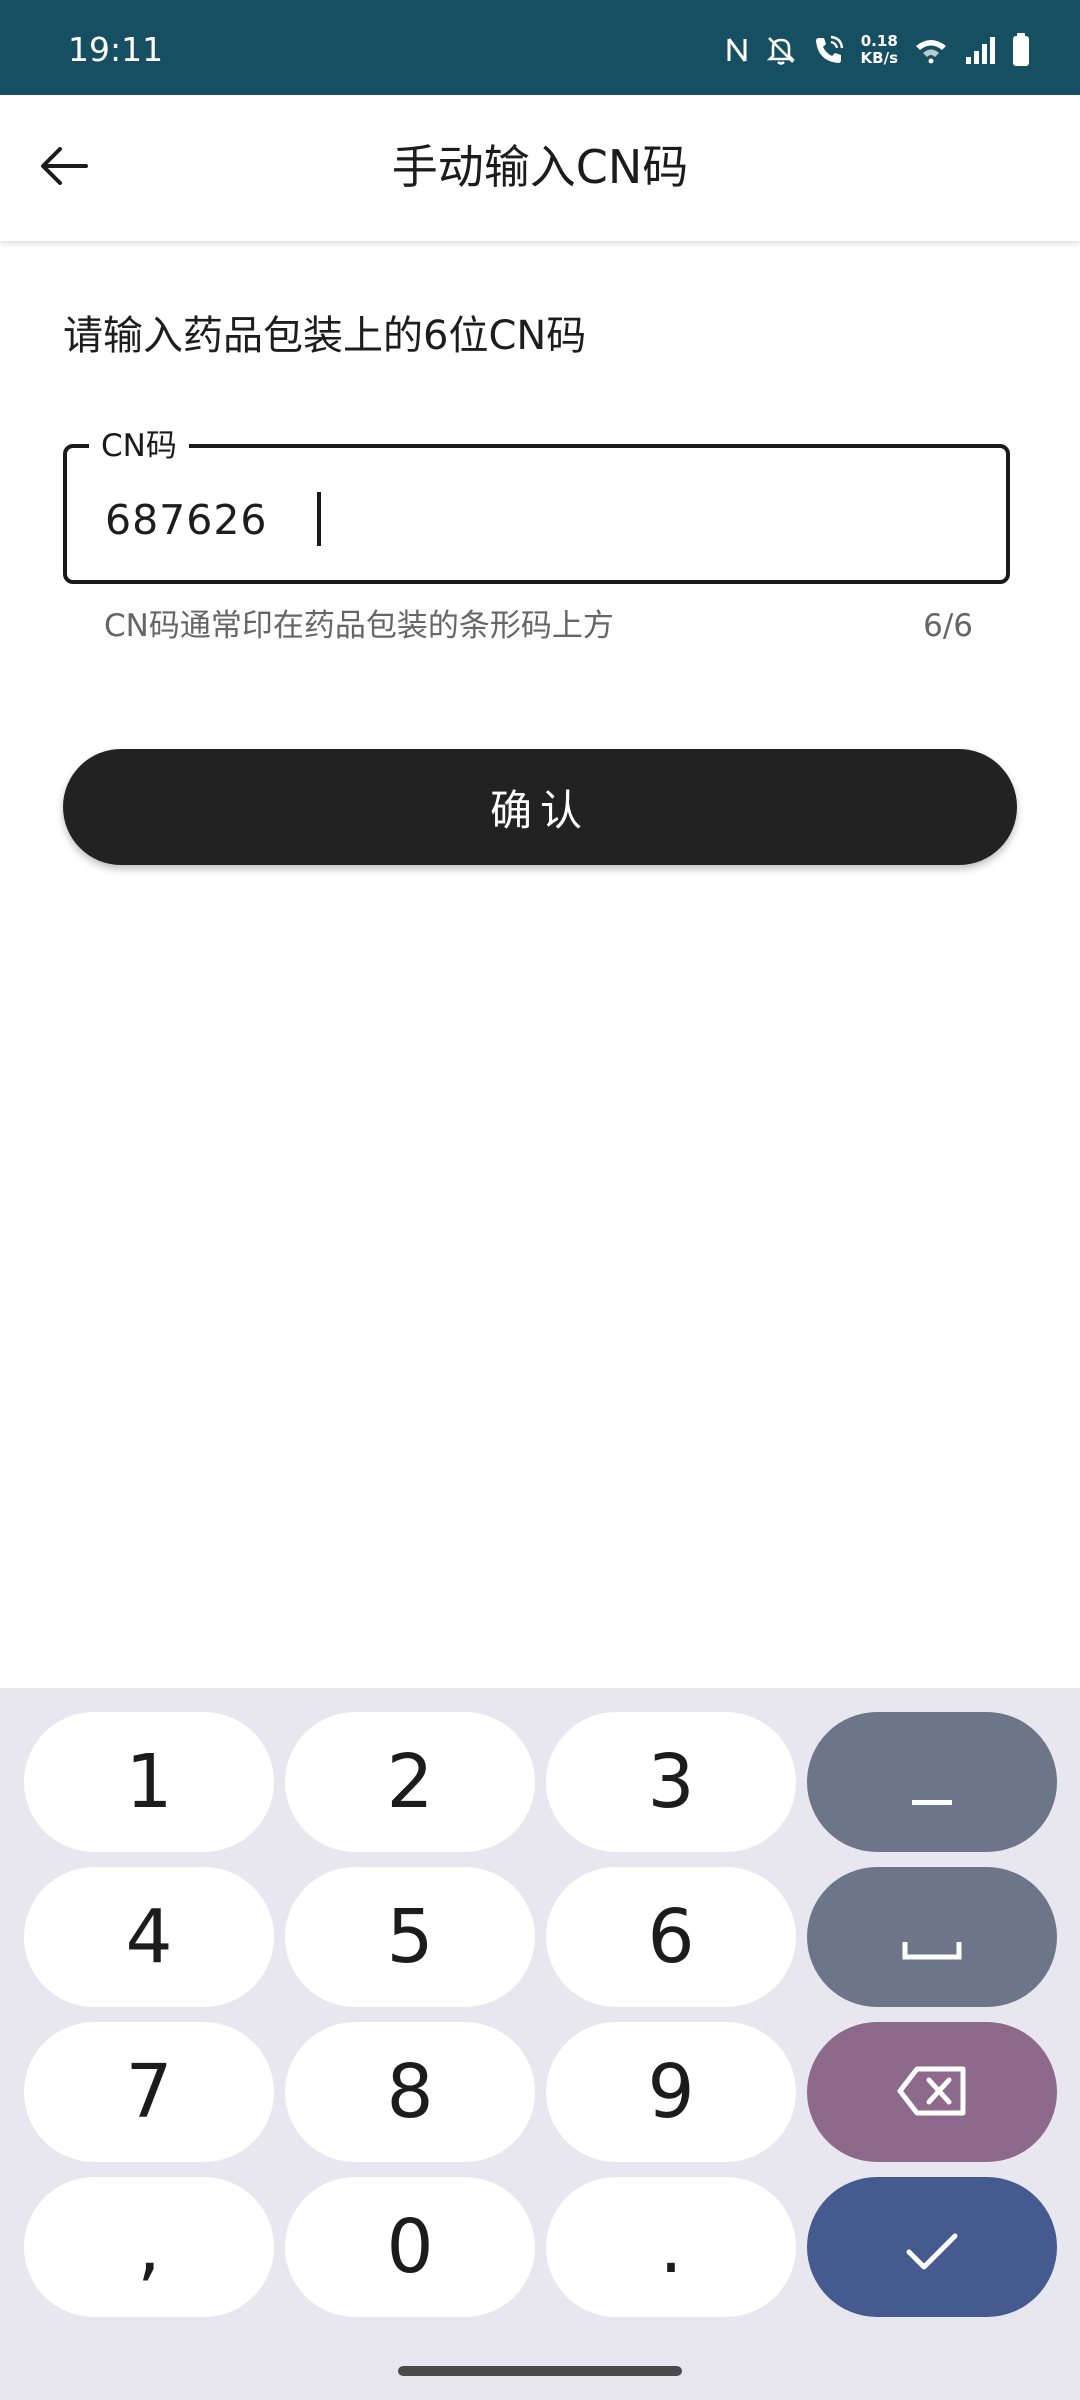 This screenshot has height=2400, width=1080. What do you see at coordinates (149, 1937) in the screenshot?
I see `key-4: 4` at bounding box center [149, 1937].